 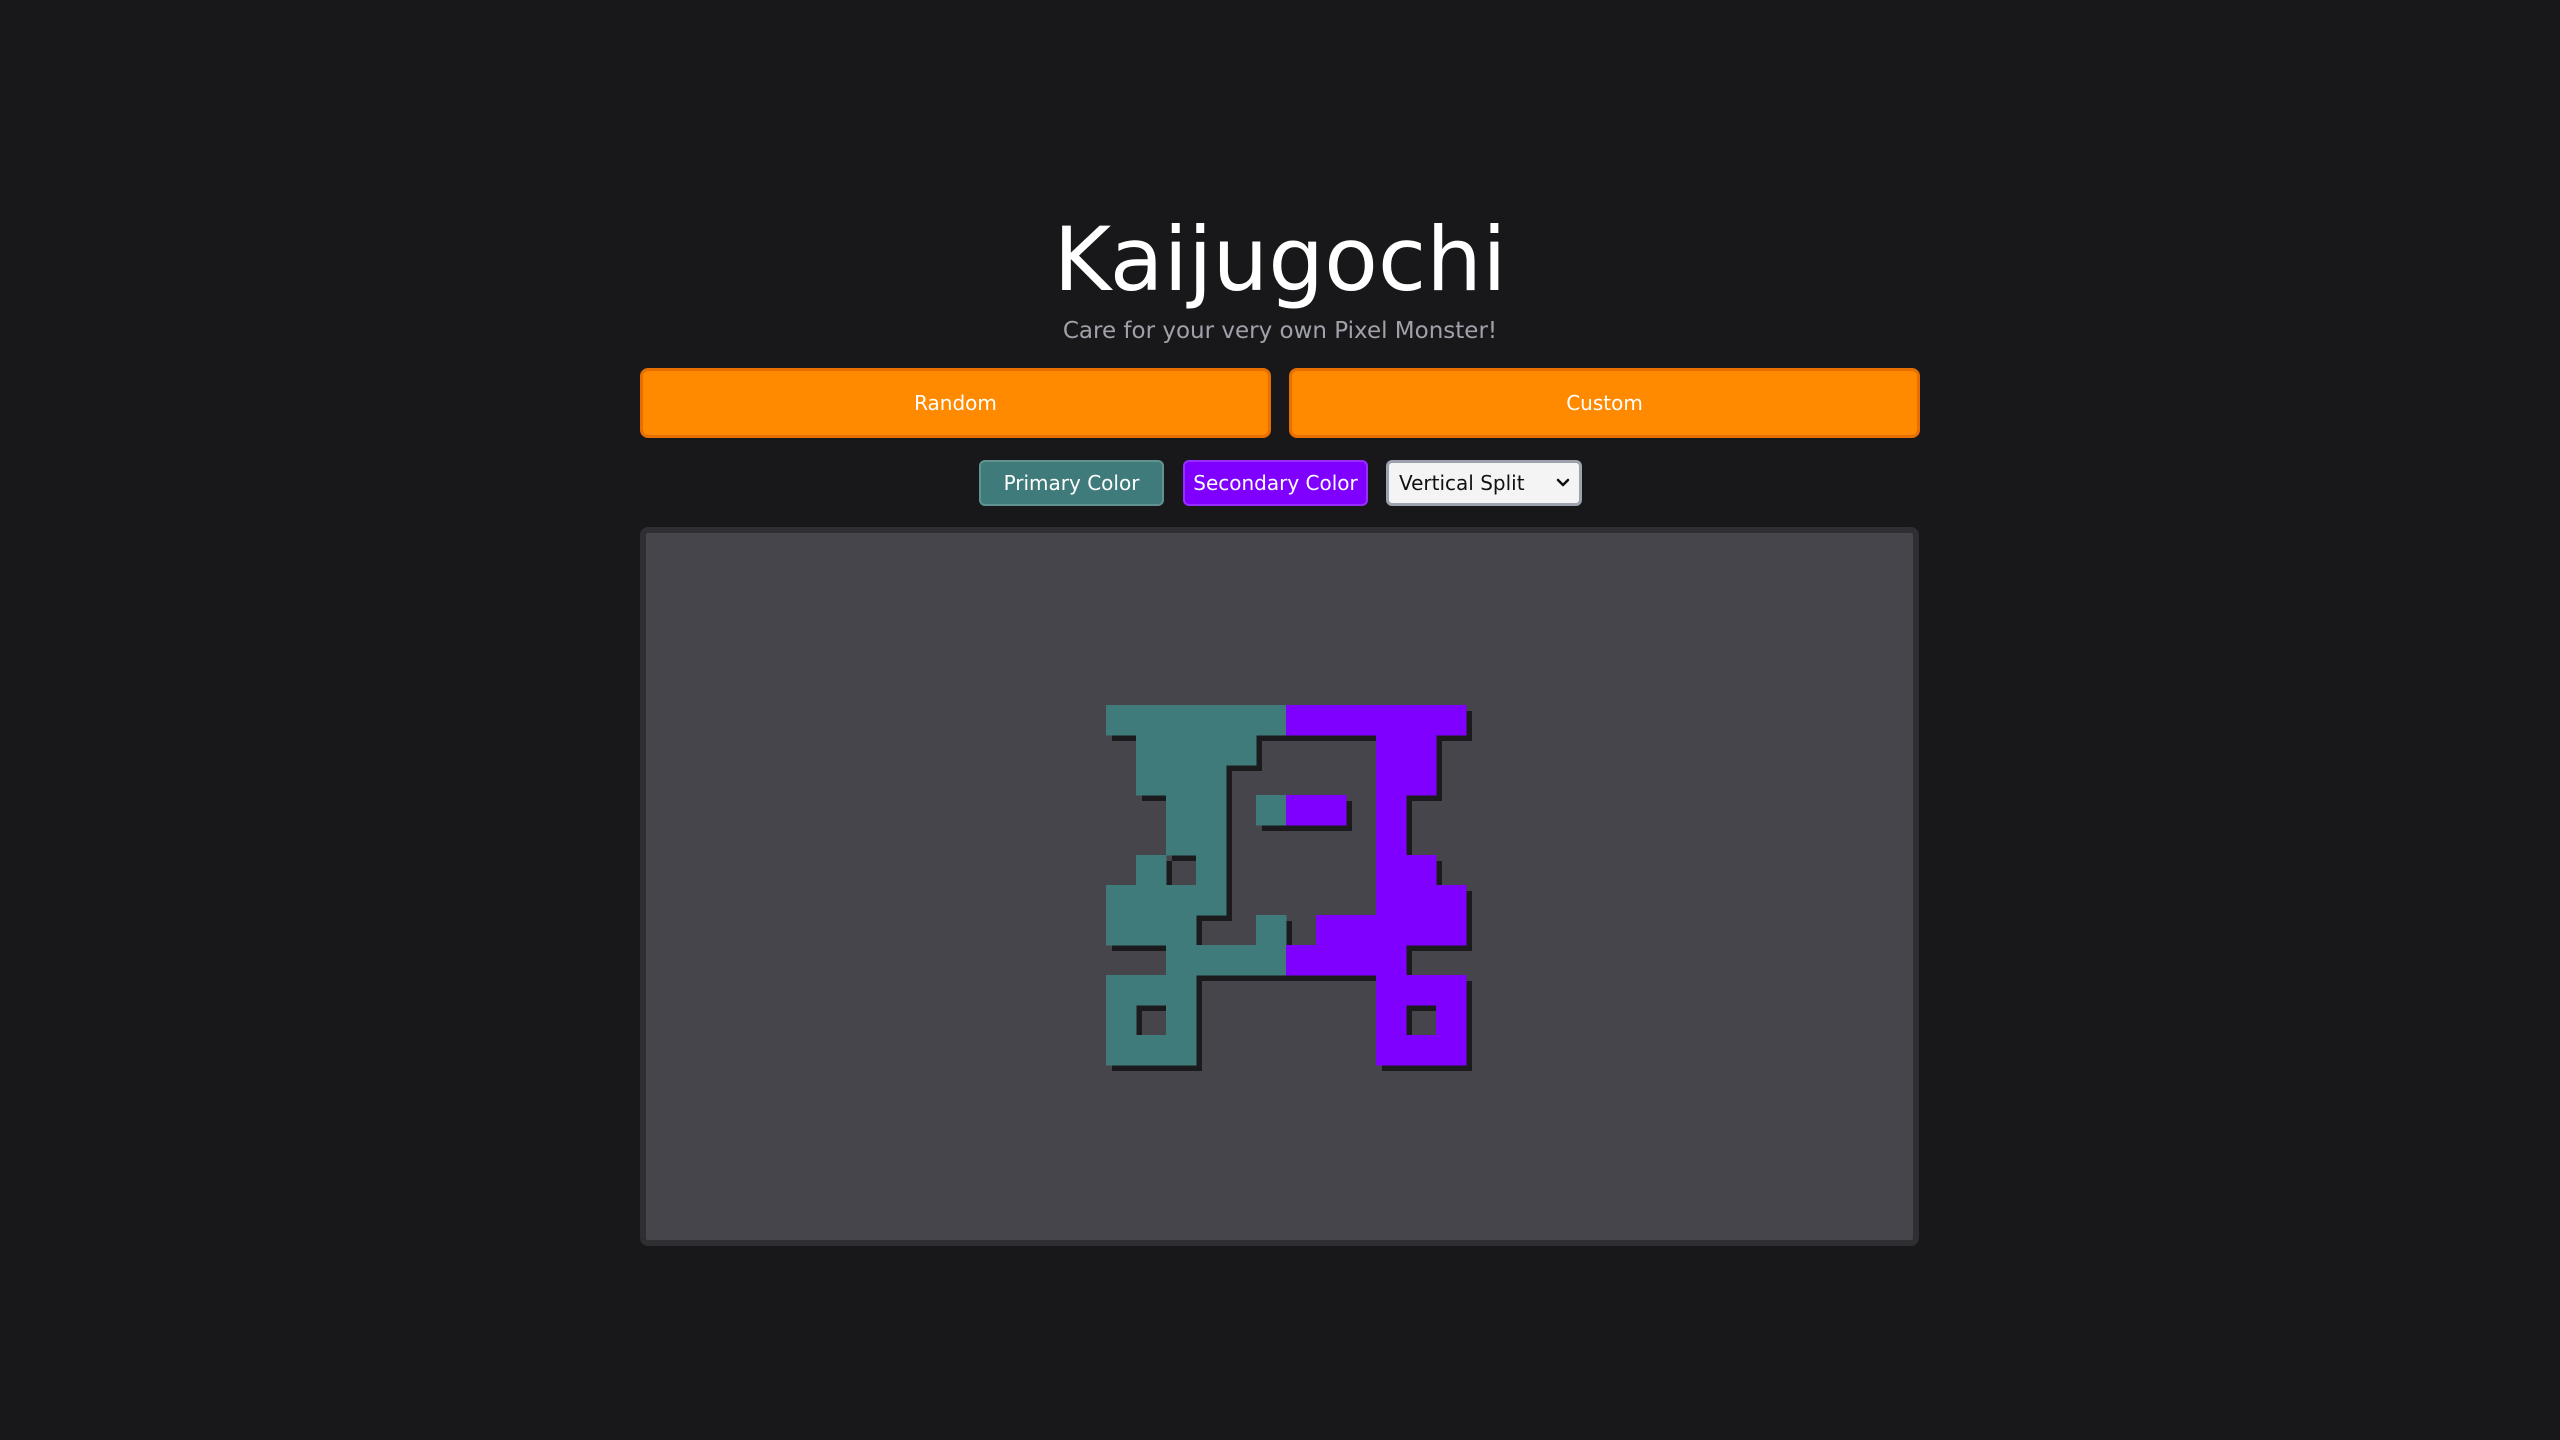 I want to click on chevron-down-icon, so click(x=1563, y=483).